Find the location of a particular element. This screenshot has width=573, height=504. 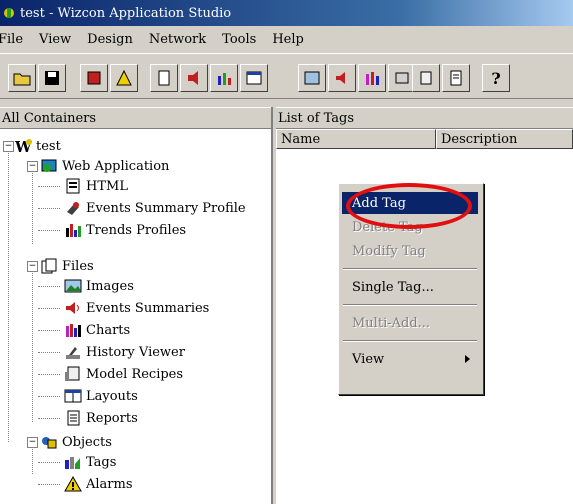

tags-icon is located at coordinates (73, 462).